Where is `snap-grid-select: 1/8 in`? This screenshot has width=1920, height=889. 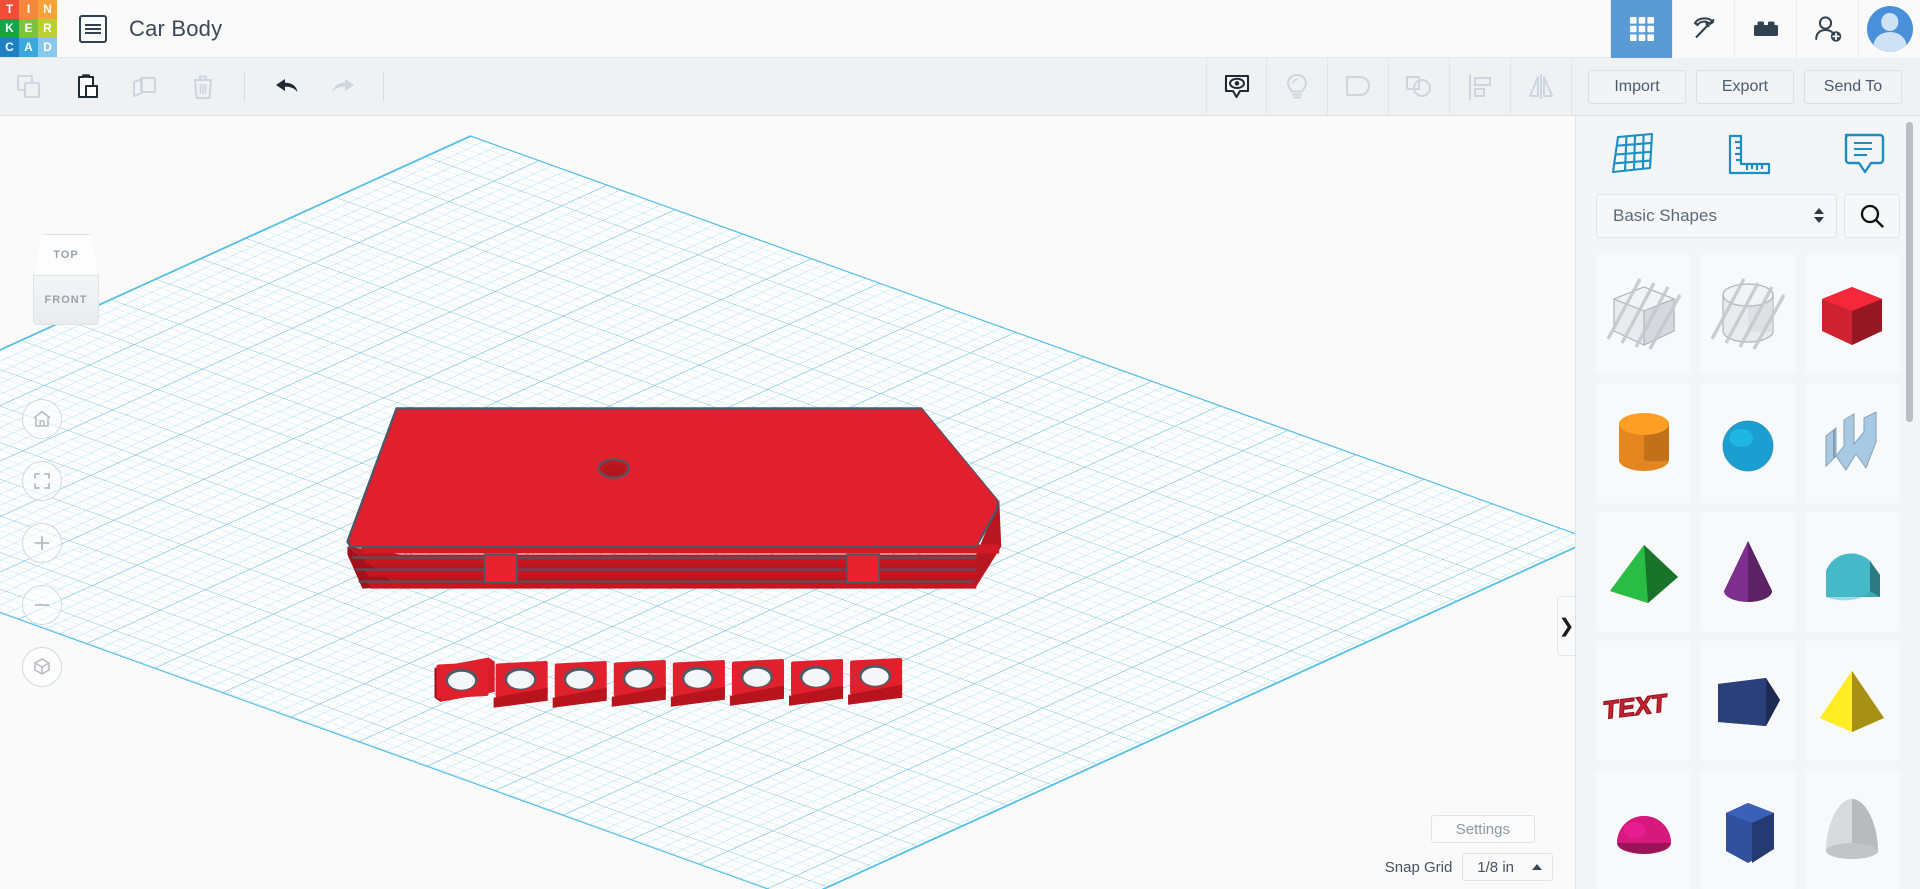
snap-grid-select: 1/8 in is located at coordinates (1507, 867).